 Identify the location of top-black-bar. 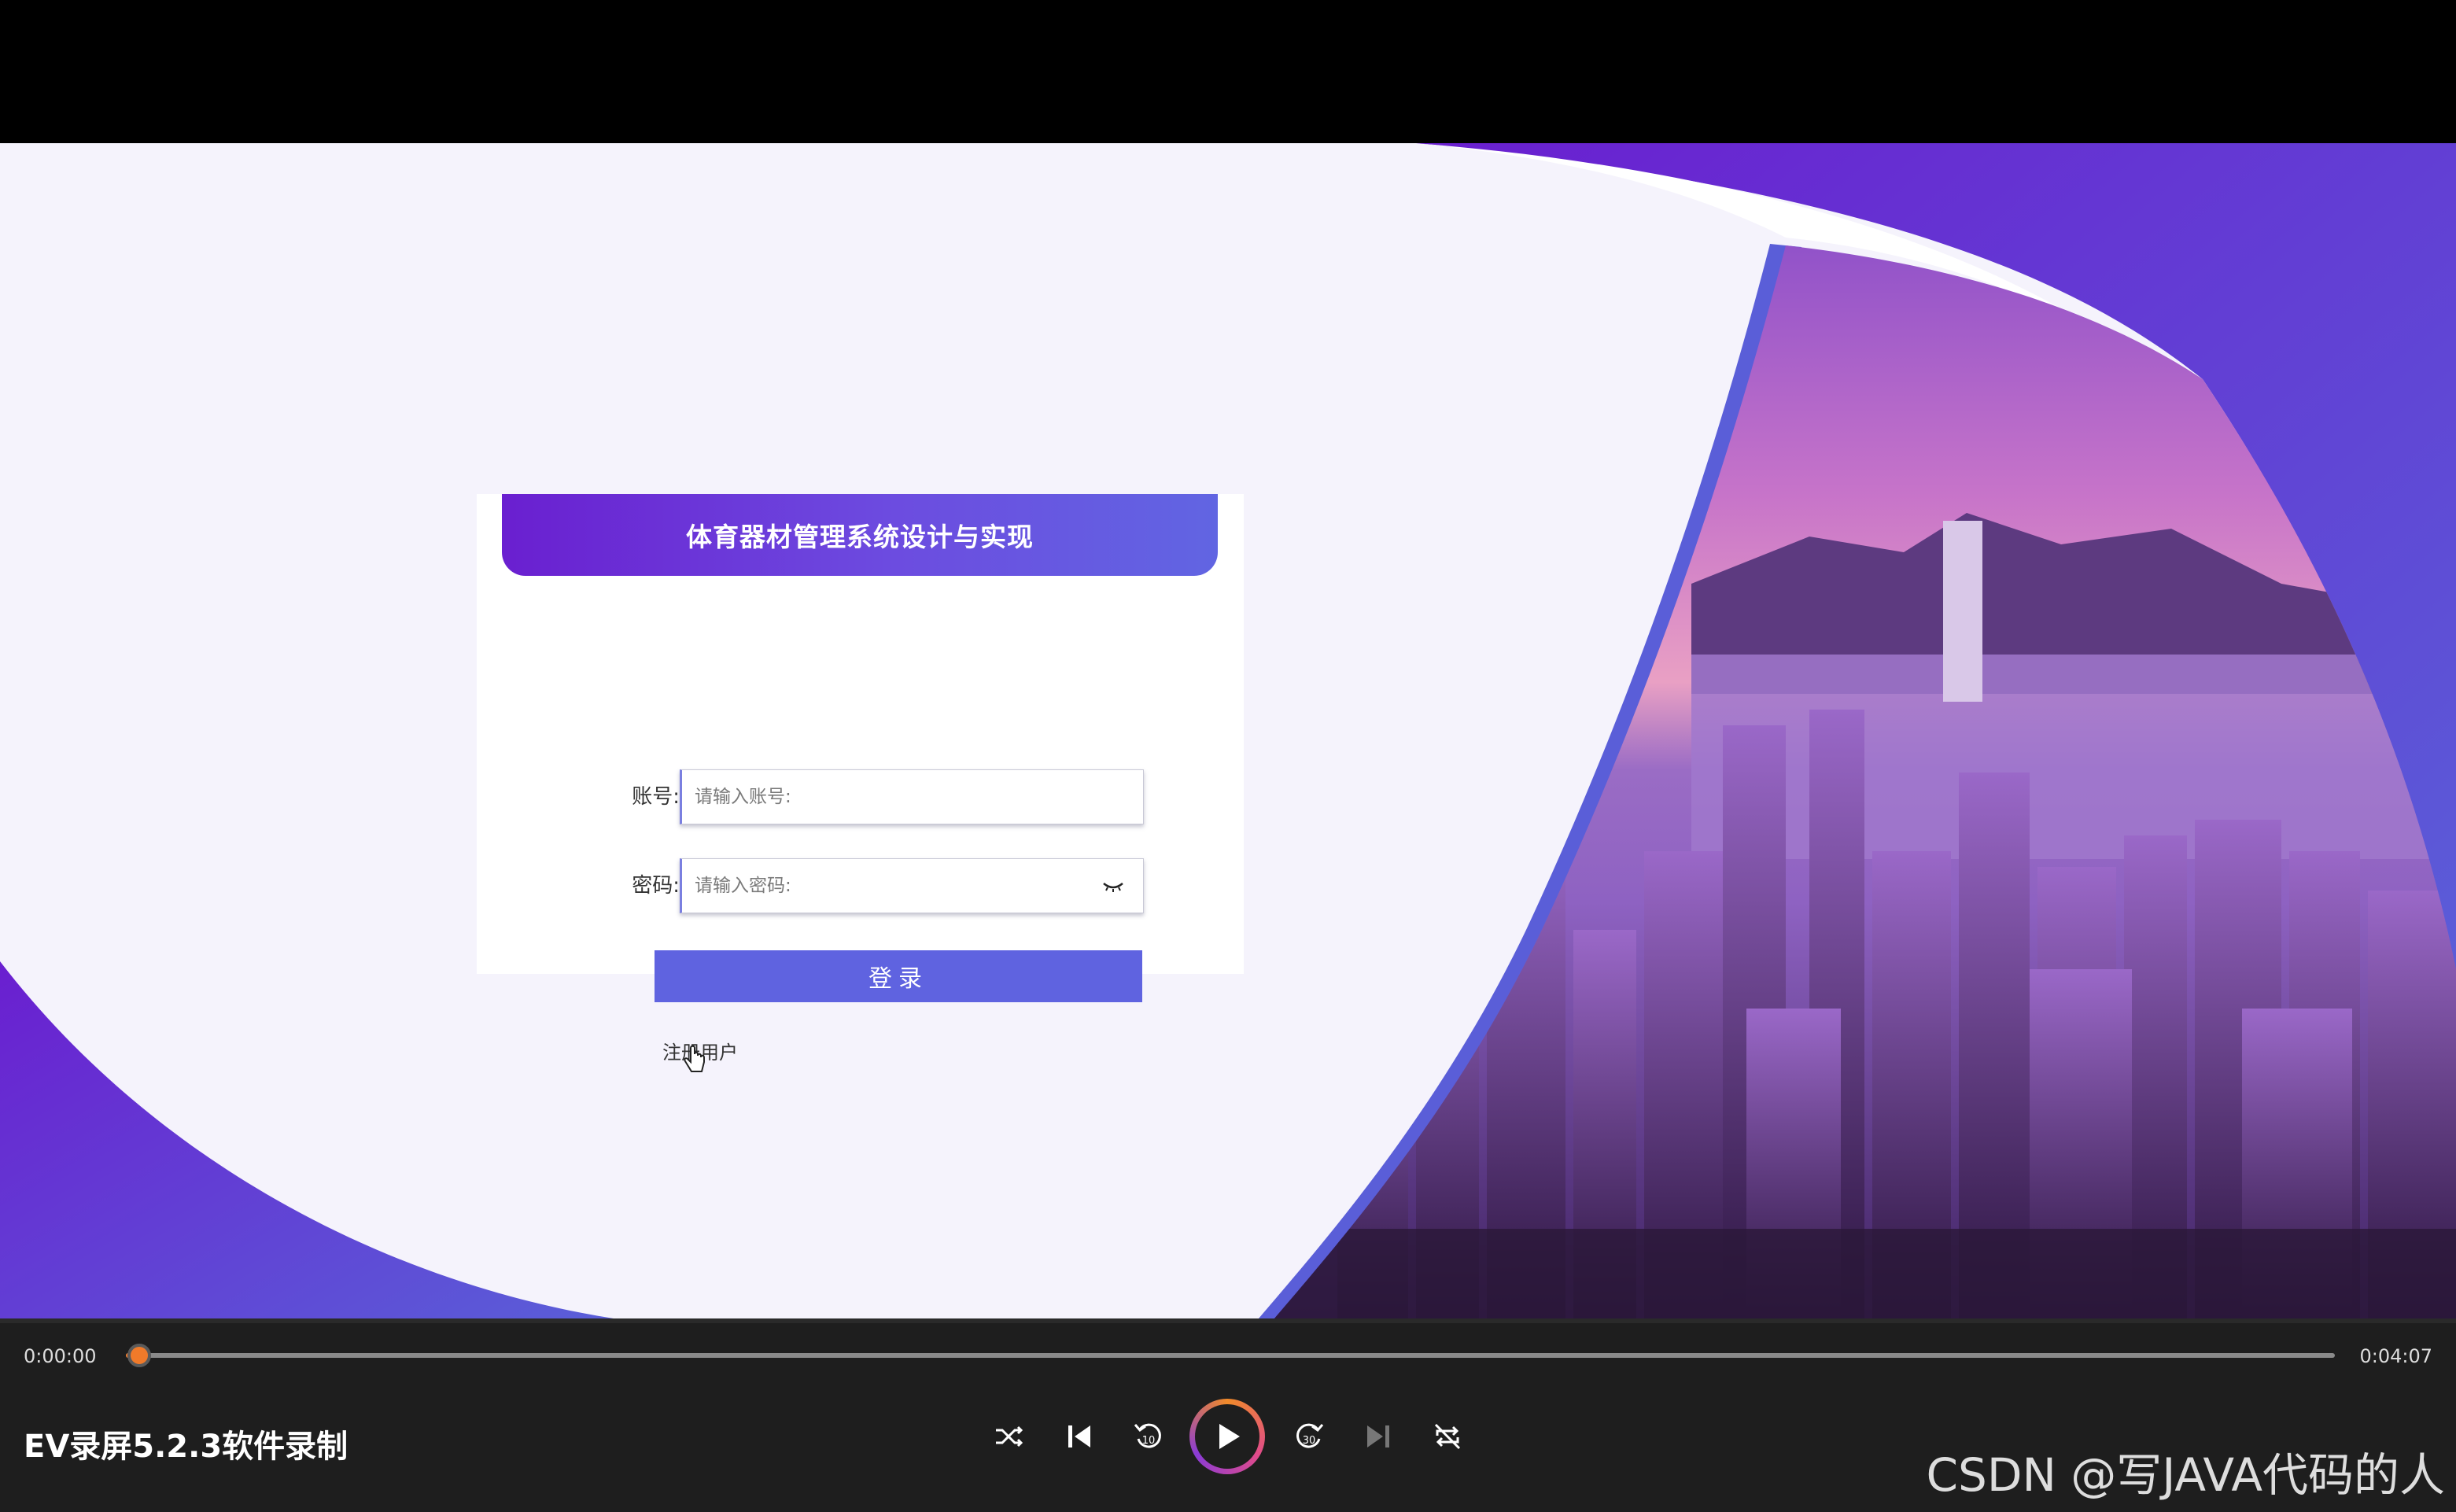
(1228, 71).